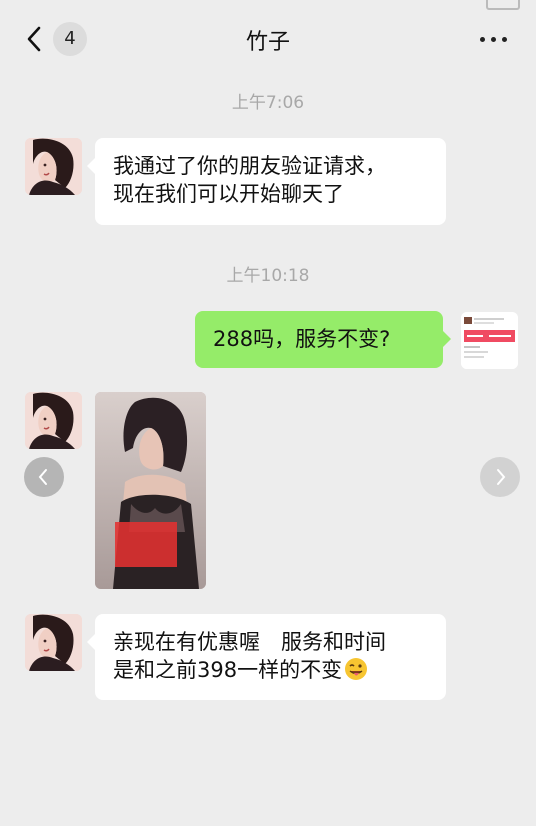 This screenshot has height=826, width=536. What do you see at coordinates (249, 166) in the screenshot?
I see `message-text-line: 我通过了你的朋友验证请求，` at bounding box center [249, 166].